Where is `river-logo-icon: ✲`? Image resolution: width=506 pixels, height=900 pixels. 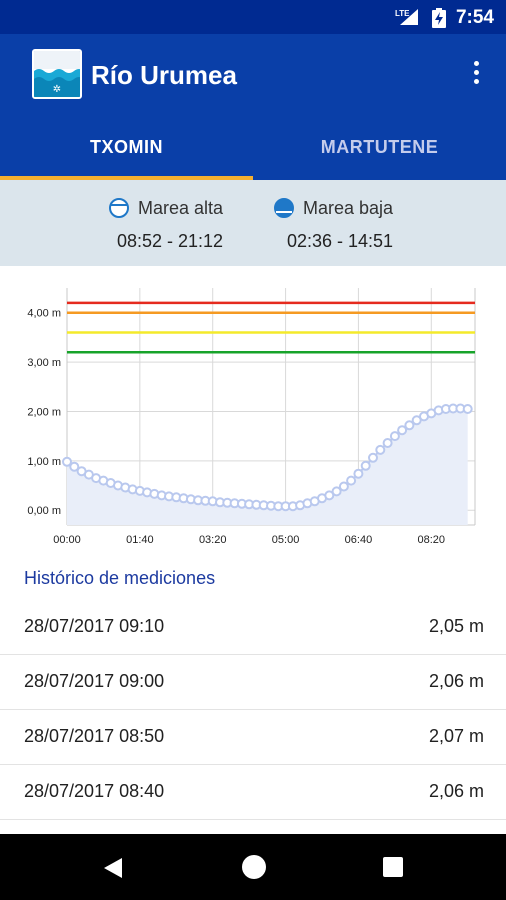
river-logo-icon: ✲ is located at coordinates (57, 74).